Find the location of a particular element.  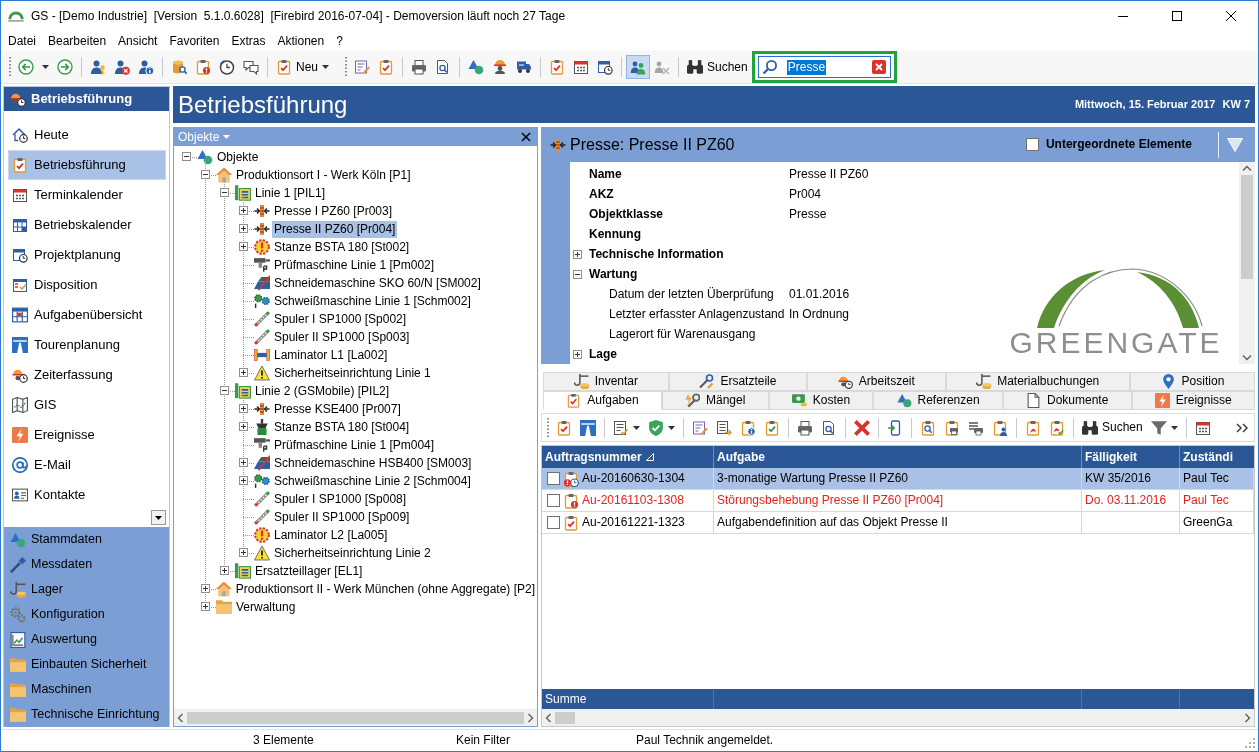

toggle-button is located at coordinates (638, 67).